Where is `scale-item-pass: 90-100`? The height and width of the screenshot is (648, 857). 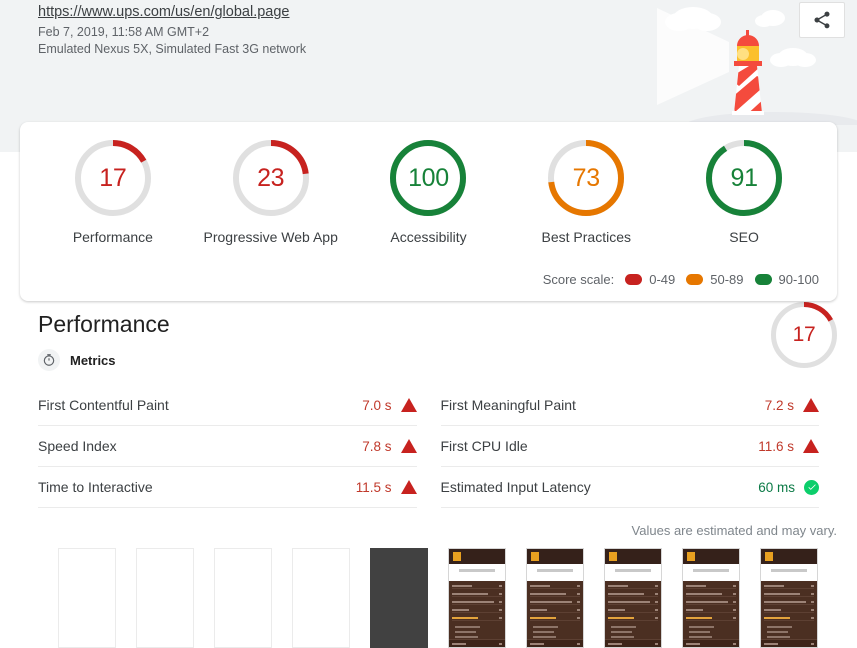 scale-item-pass: 90-100 is located at coordinates (786, 279).